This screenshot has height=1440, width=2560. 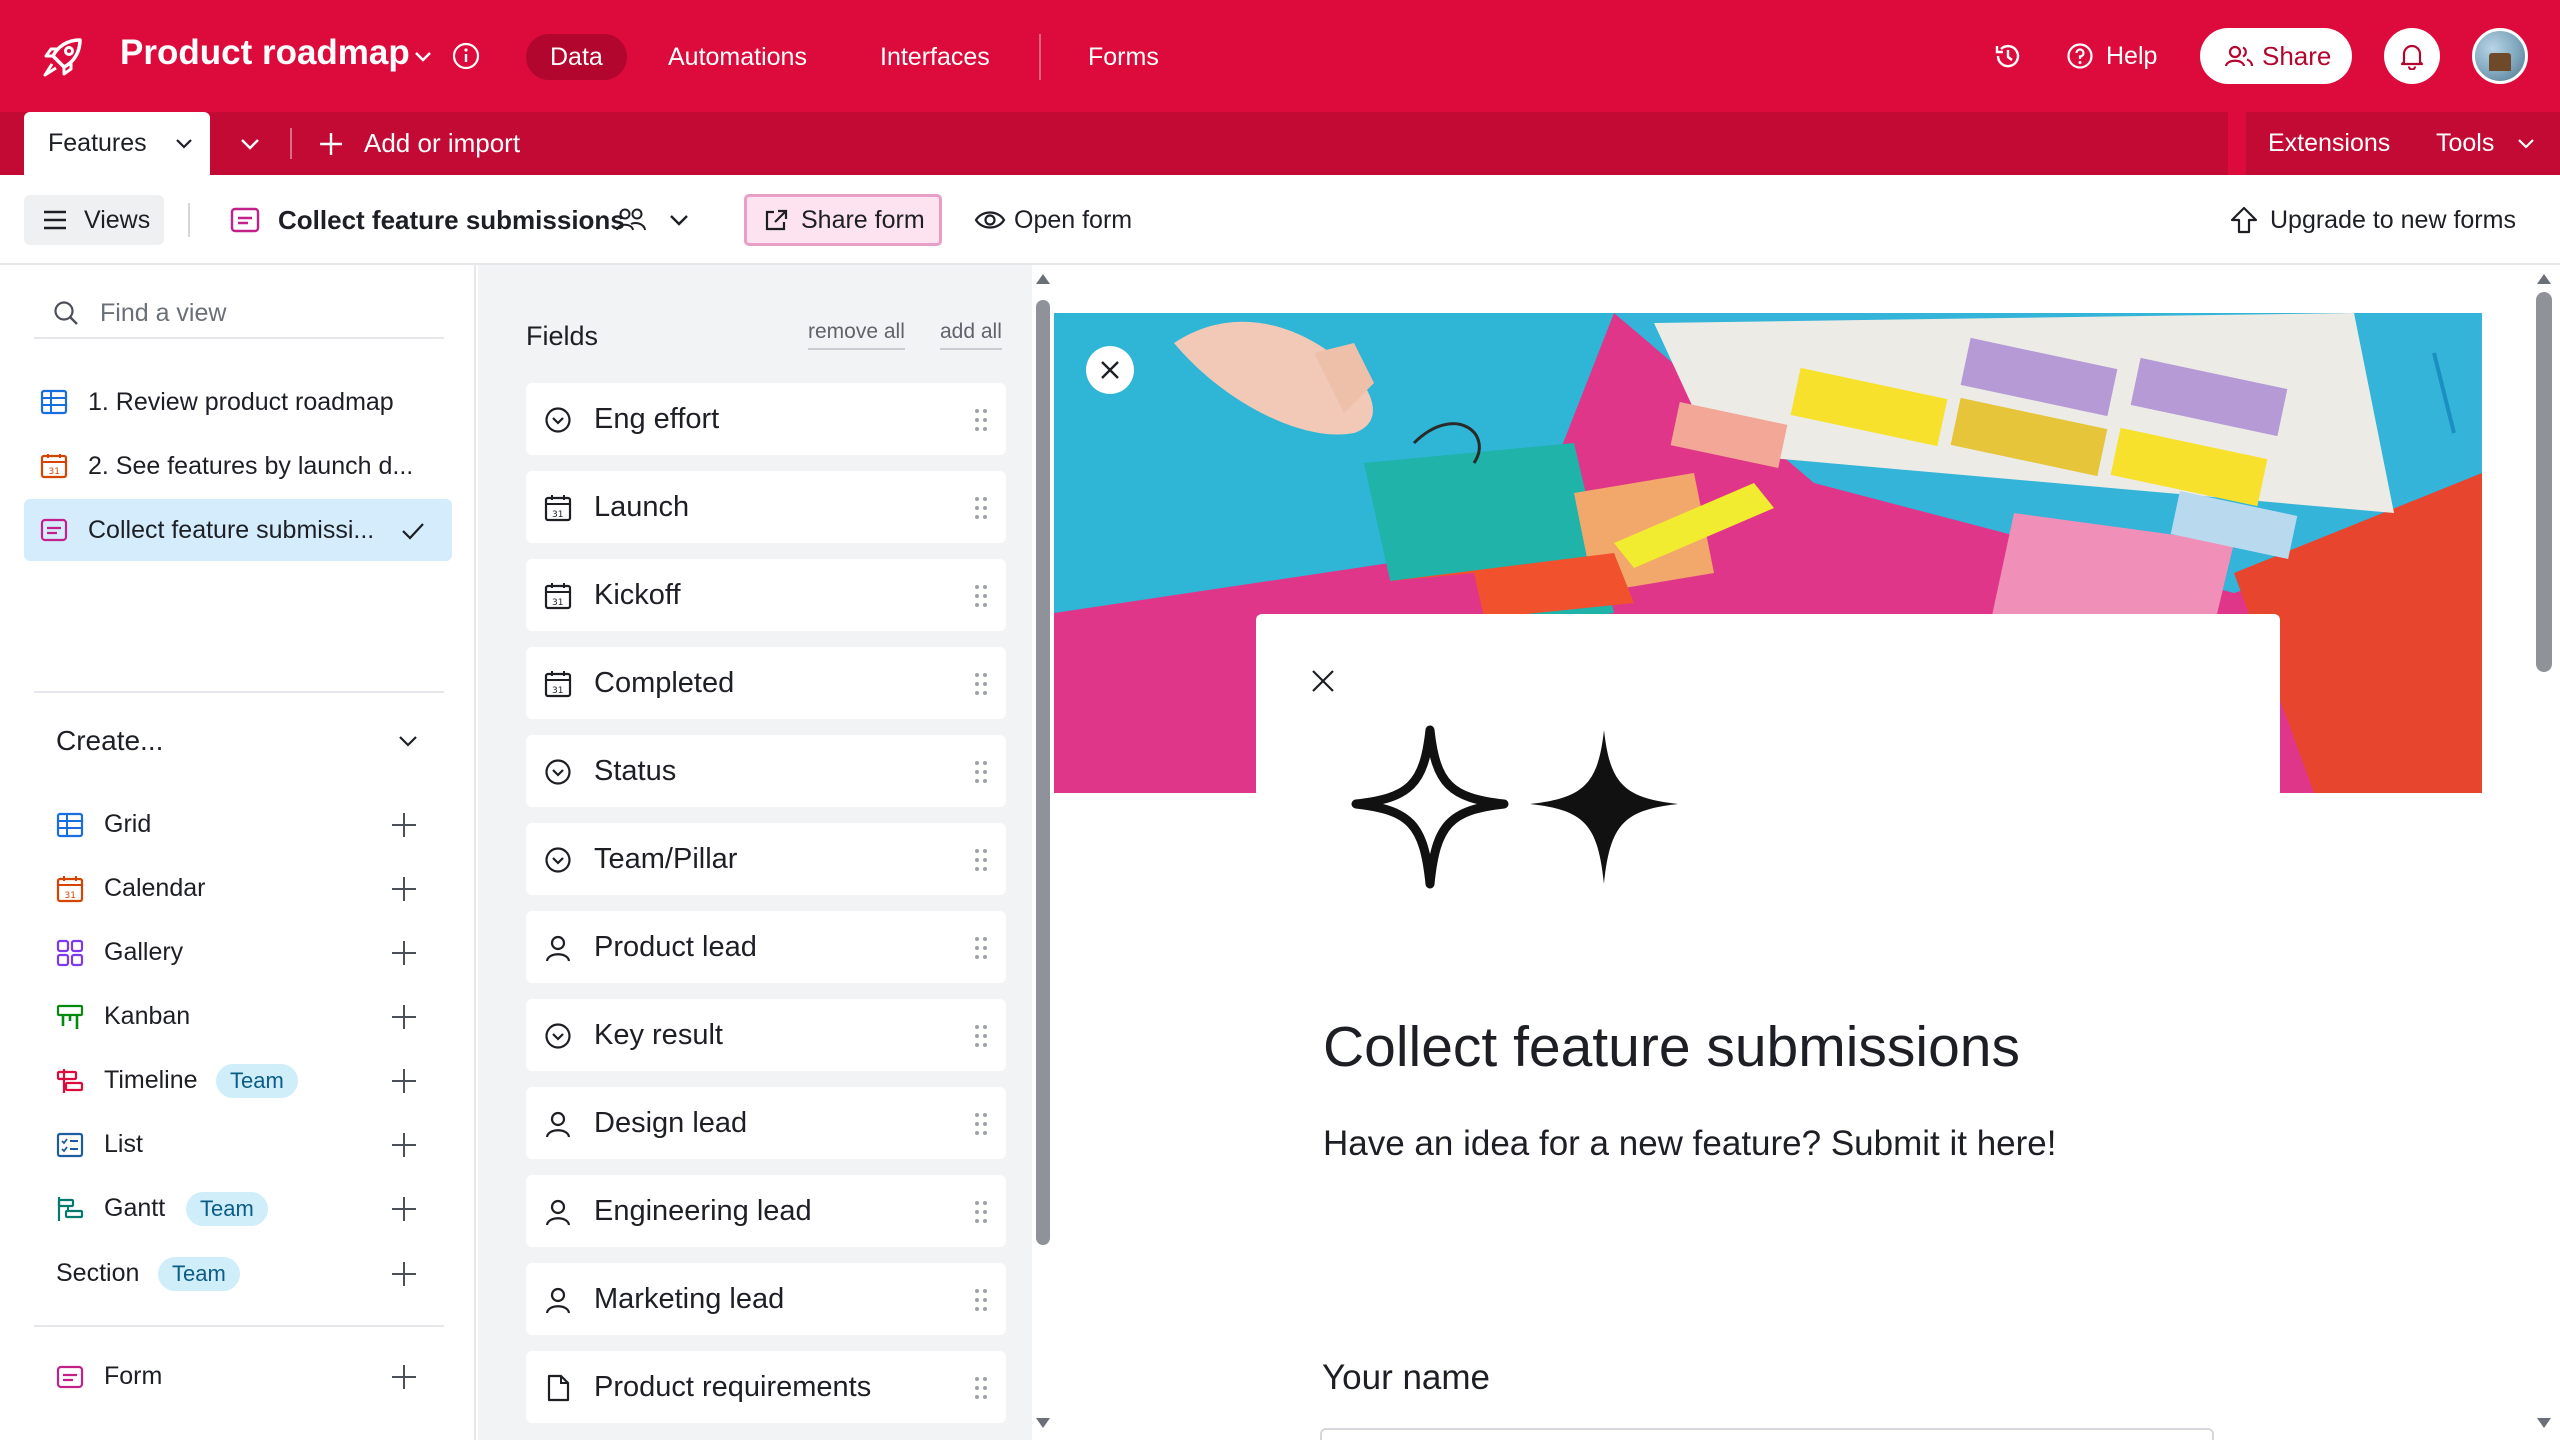 What do you see at coordinates (63, 57) in the screenshot?
I see `rocket-logo-icon` at bounding box center [63, 57].